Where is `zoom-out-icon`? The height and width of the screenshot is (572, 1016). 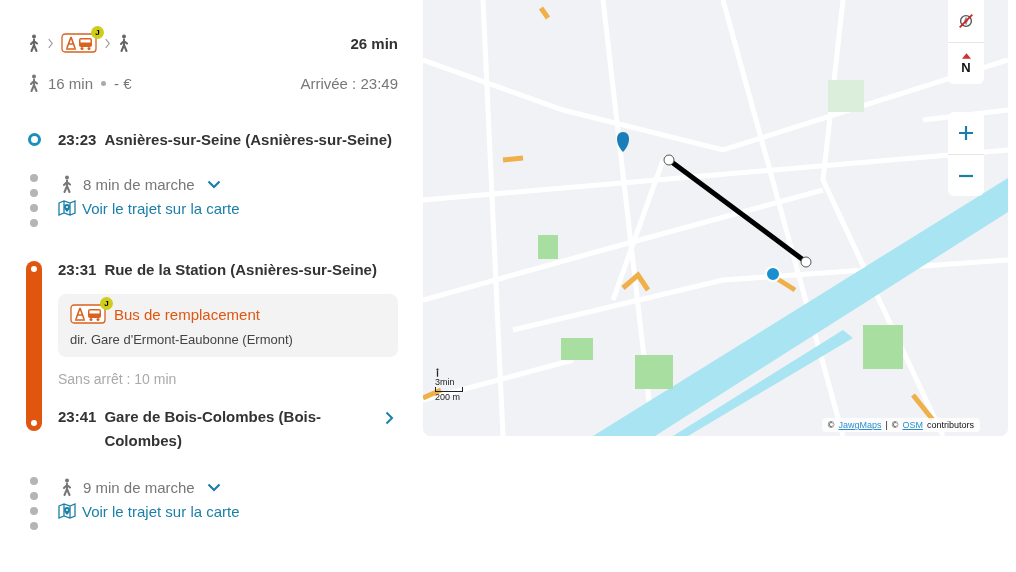
zoom-out-icon is located at coordinates (966, 175).